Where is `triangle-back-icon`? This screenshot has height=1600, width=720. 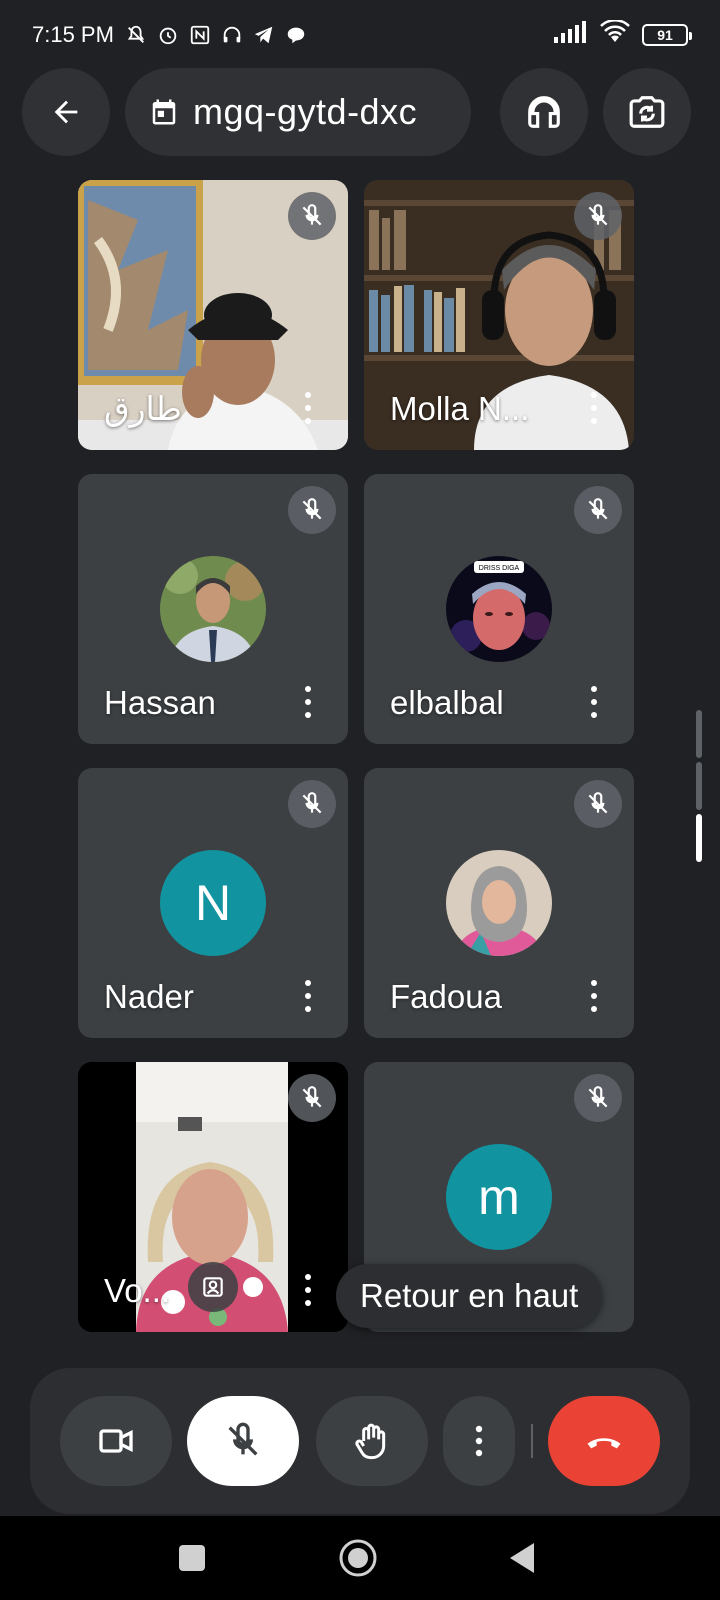
triangle-back-icon is located at coordinates (522, 1558).